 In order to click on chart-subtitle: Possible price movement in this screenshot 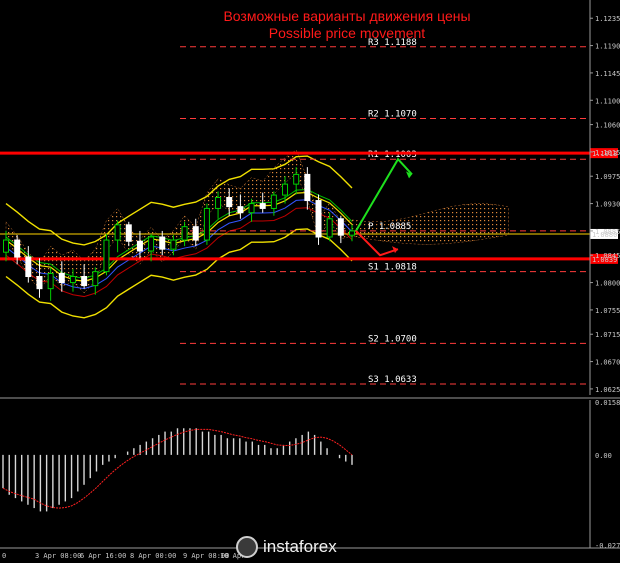, I will do `click(347, 33)`.